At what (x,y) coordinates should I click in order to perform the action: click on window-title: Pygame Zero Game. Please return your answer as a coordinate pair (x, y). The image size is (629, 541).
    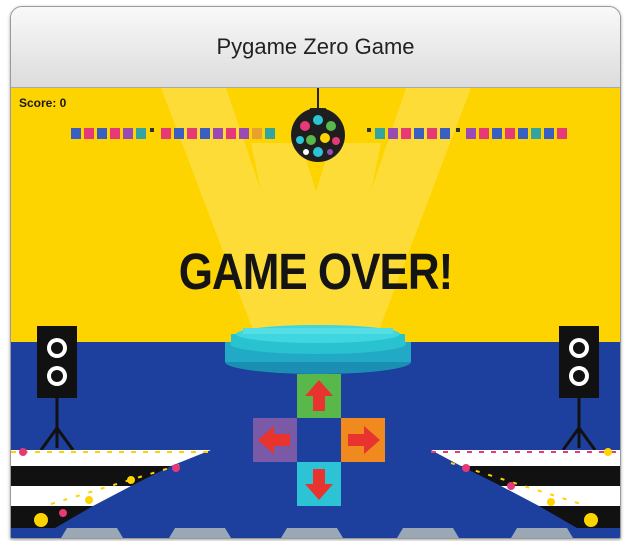
    Looking at the image, I should click on (315, 46).